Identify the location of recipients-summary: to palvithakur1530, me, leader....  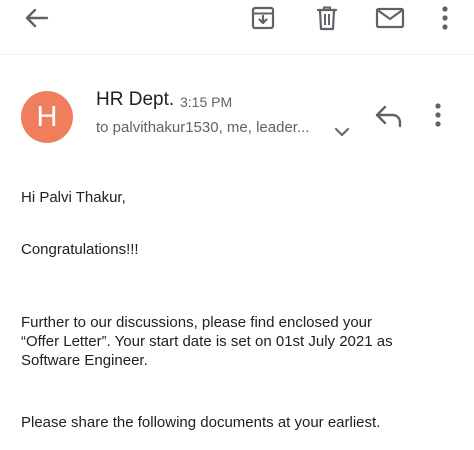
(202, 127).